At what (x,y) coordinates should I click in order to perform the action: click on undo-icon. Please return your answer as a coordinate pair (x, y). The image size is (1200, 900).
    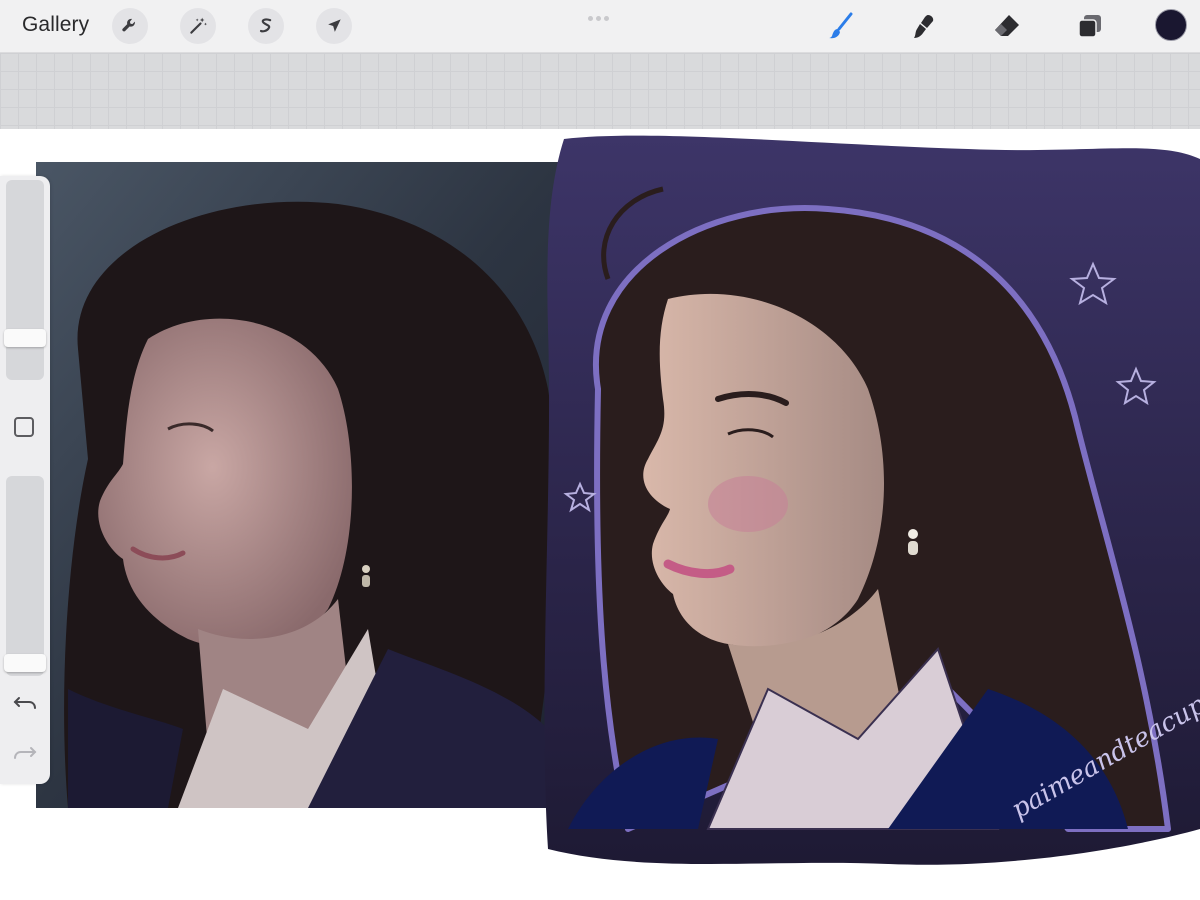
    Looking at the image, I should click on (24, 703).